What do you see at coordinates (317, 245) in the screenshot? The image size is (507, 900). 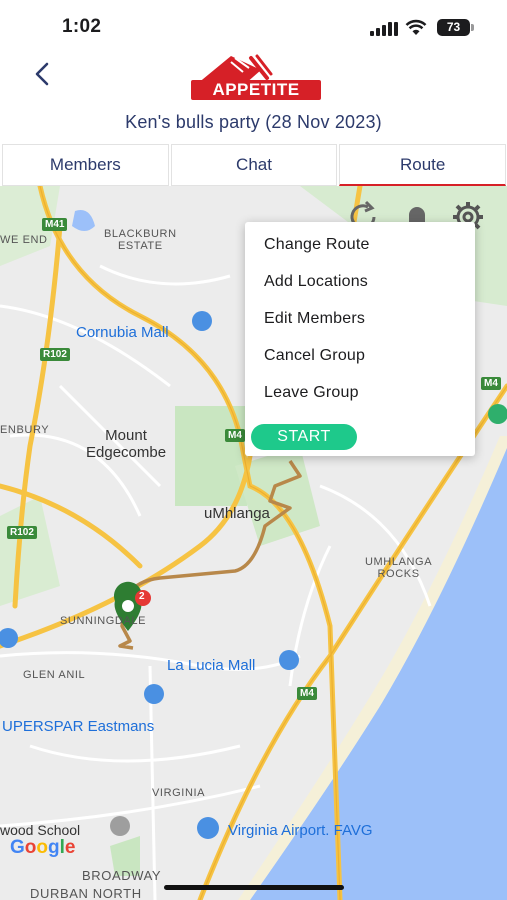 I see `menu-item-change-route: Change Route` at bounding box center [317, 245].